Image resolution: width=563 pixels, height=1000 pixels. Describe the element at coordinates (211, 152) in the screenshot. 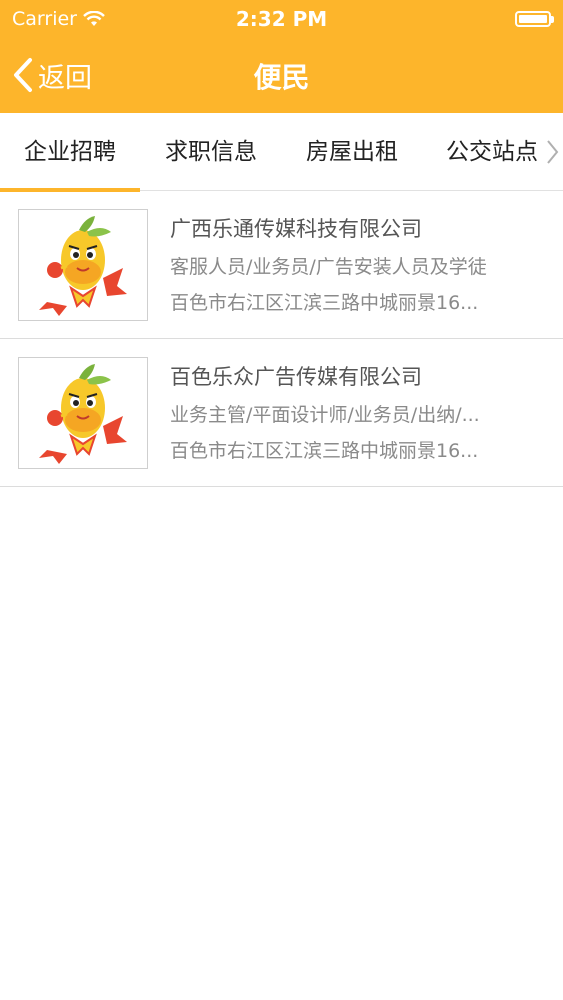

I see `tab-job-seeking: 求职信息` at that location.